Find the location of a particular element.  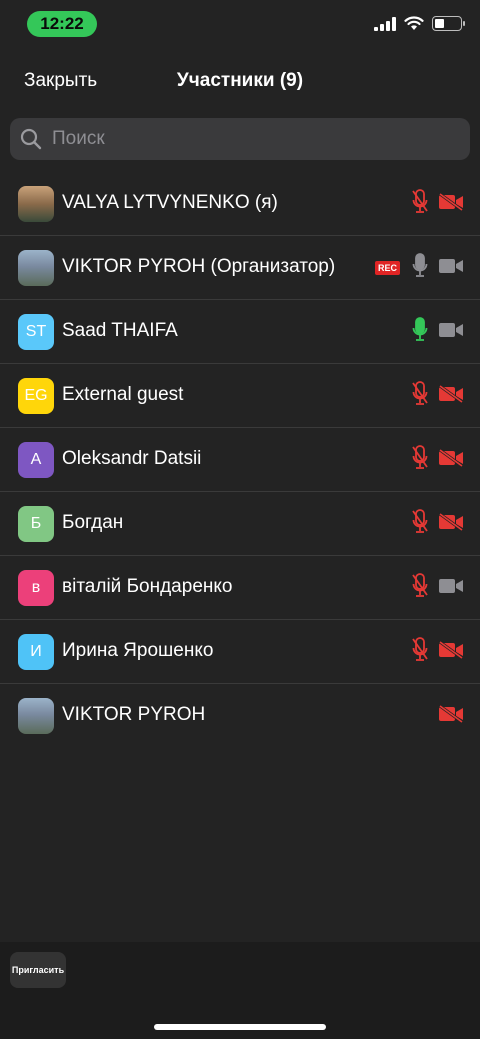

bottom-bar: Пригласить is located at coordinates (240, 990).